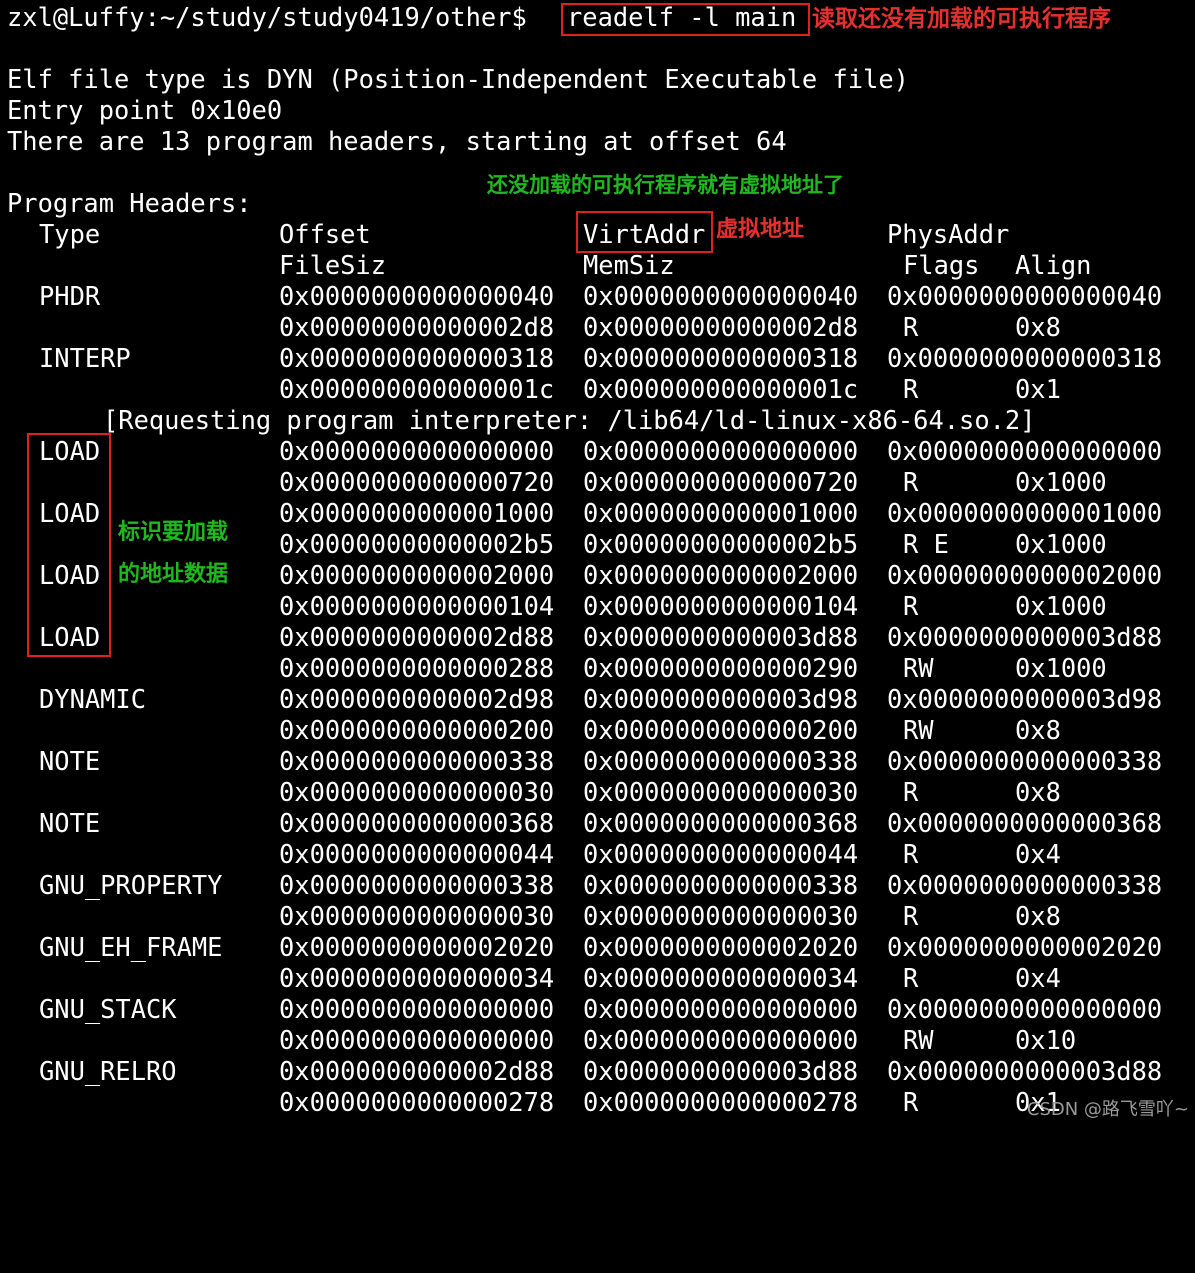 The height and width of the screenshot is (1273, 1195). I want to click on row-filesiz: 0x0000000000000030, so click(417, 916).